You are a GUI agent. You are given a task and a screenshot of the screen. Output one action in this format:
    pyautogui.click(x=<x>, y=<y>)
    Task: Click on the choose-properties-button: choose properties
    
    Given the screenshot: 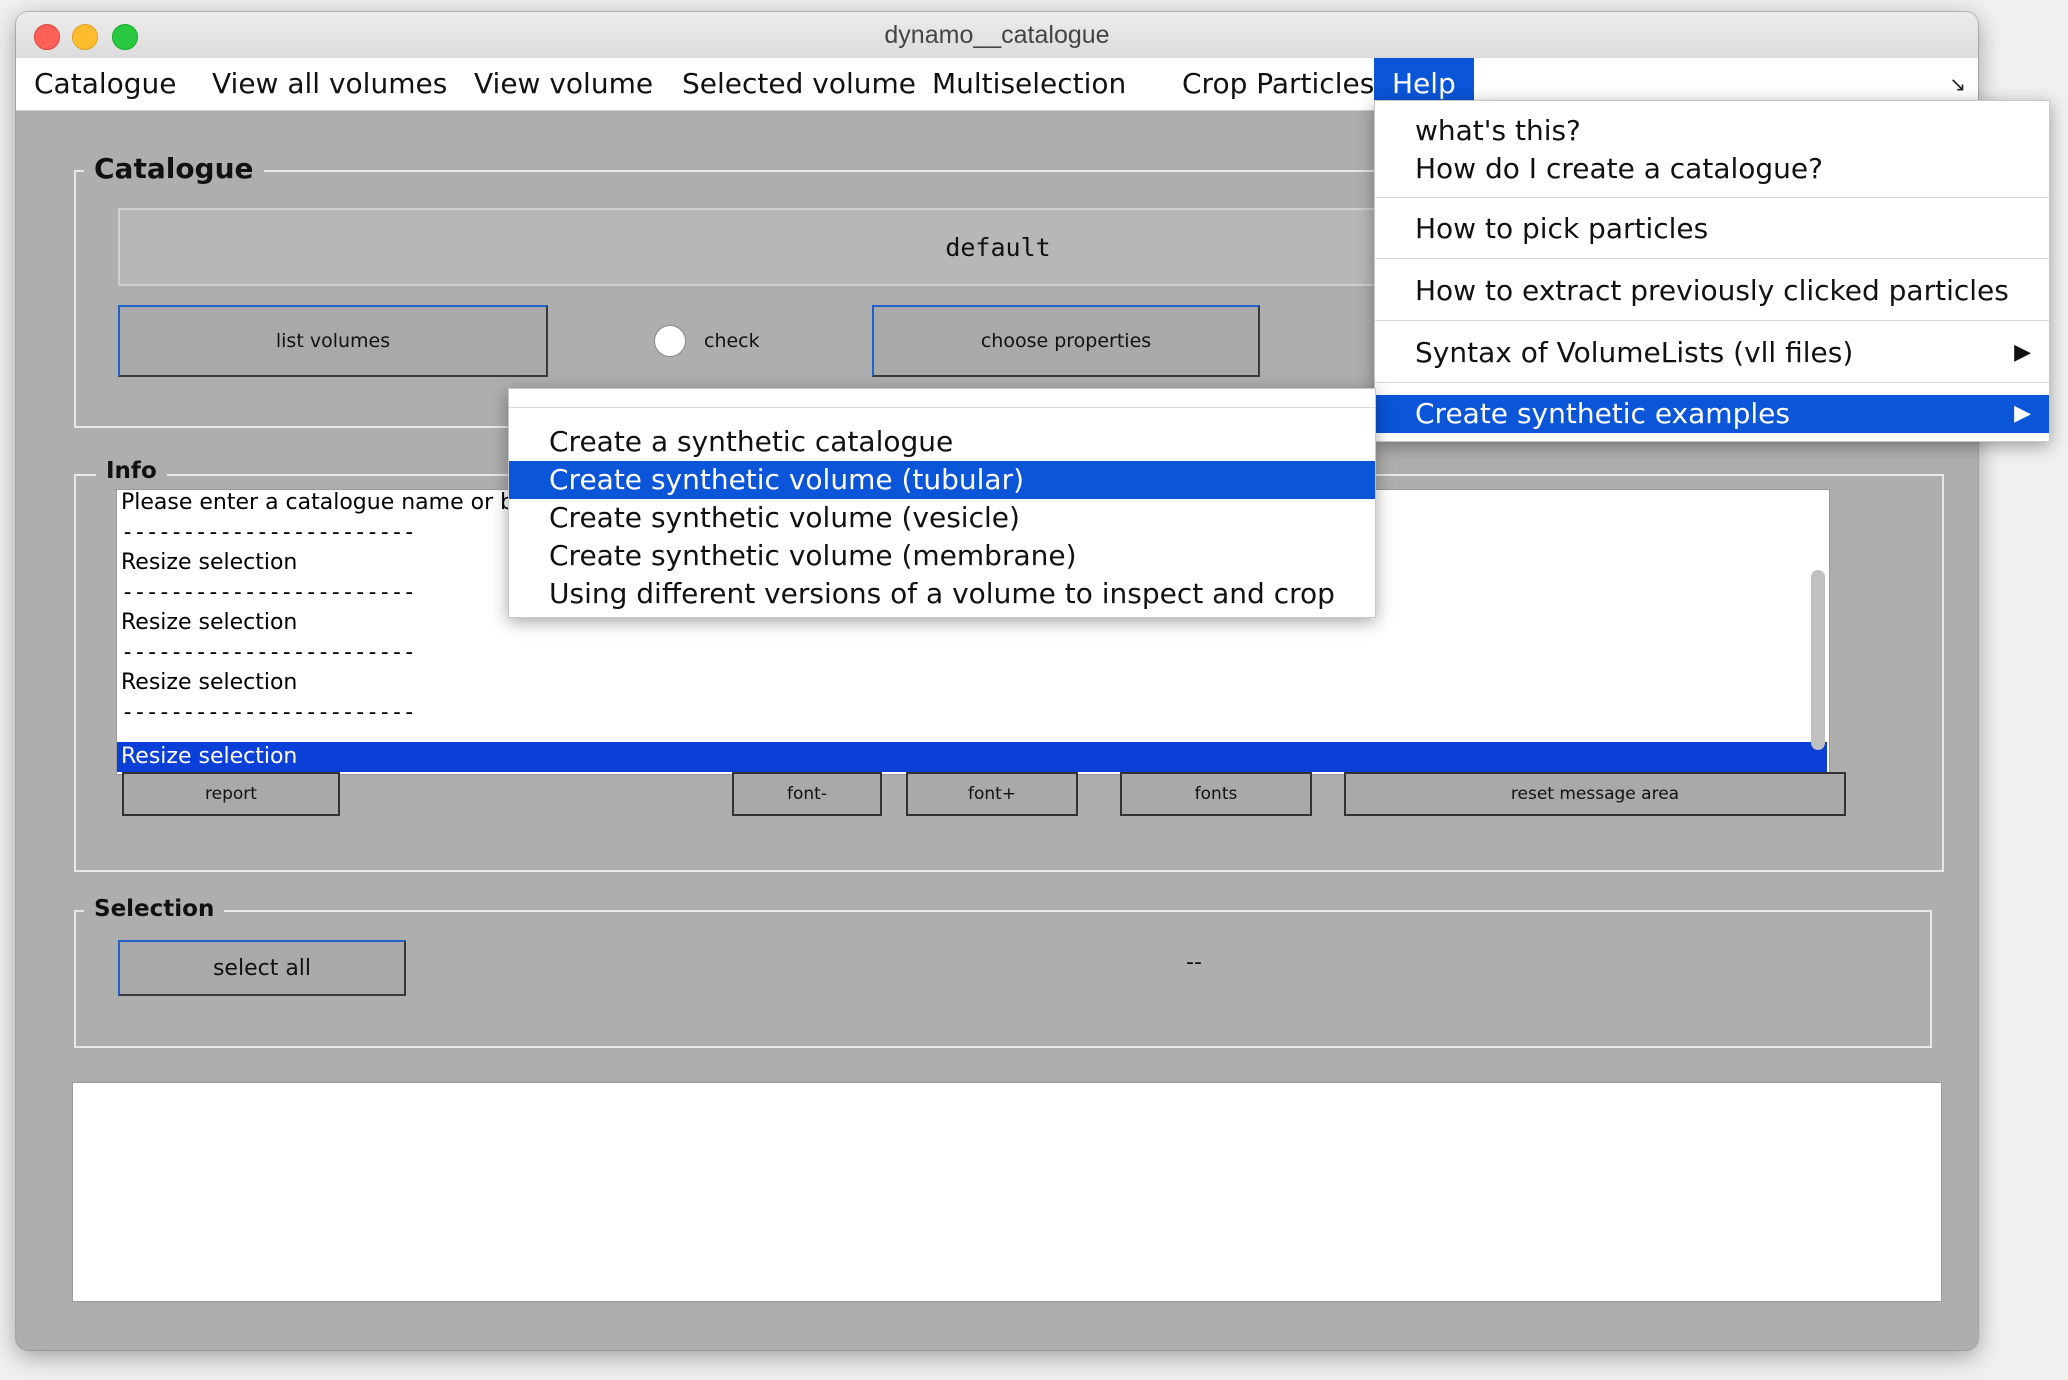 What is the action you would take?
    pyautogui.click(x=1066, y=341)
    